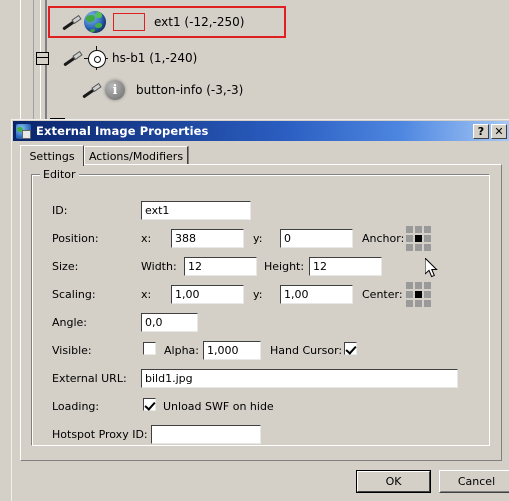 Image resolution: width=509 pixels, height=501 pixels. What do you see at coordinates (72, 350) in the screenshot?
I see `visible-label: Visible:` at bounding box center [72, 350].